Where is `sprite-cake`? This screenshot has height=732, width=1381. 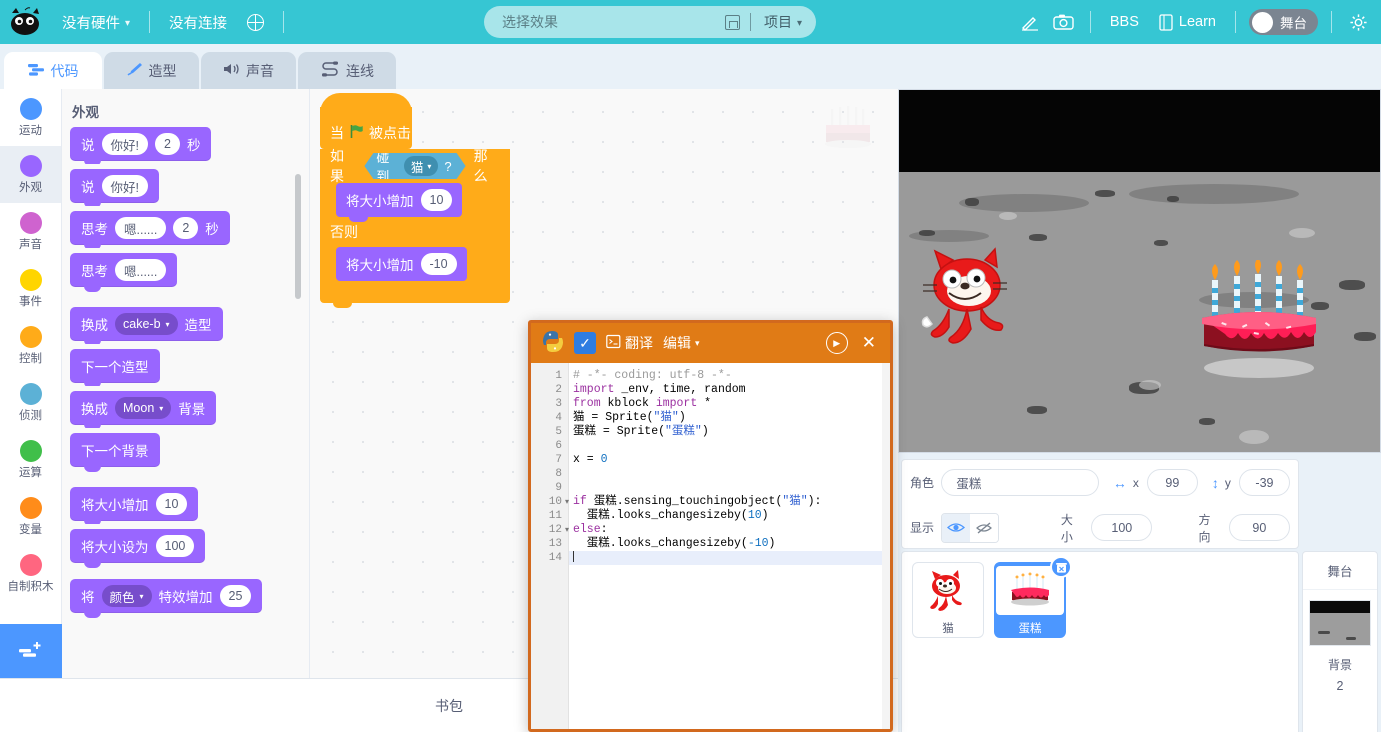 sprite-cake is located at coordinates (1259, 321).